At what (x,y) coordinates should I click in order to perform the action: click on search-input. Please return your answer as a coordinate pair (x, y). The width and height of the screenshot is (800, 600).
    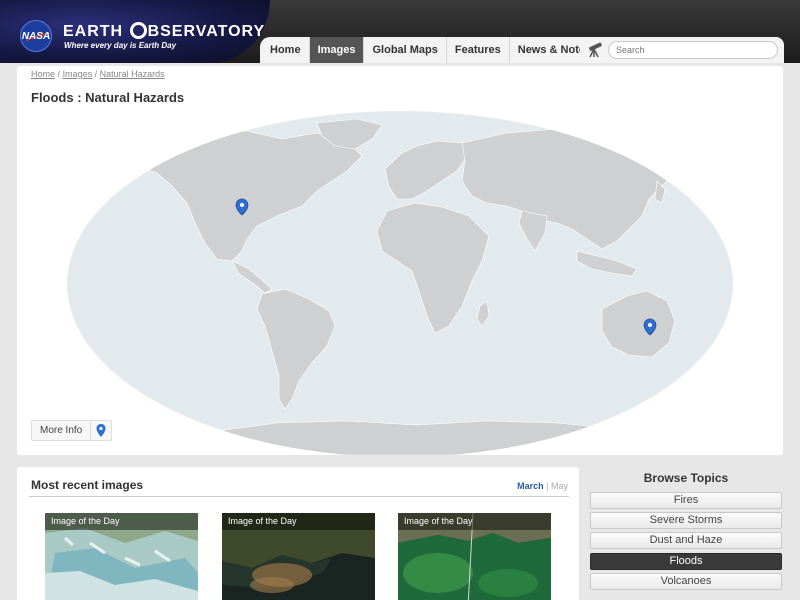
    Looking at the image, I should click on (693, 50).